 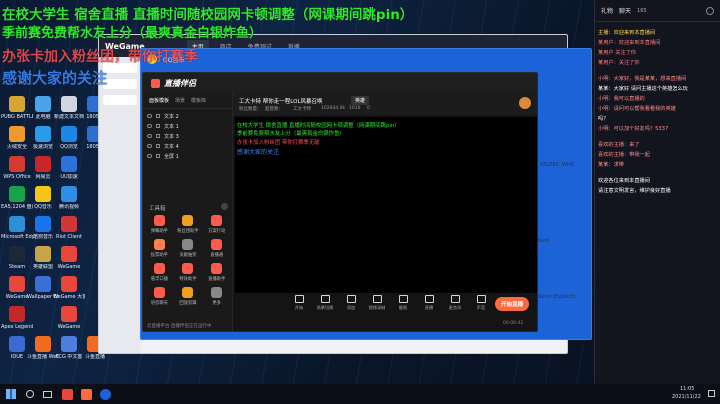 I want to click on chat-message: 请注意文明发言，维护良好直播, so click(x=634, y=191).